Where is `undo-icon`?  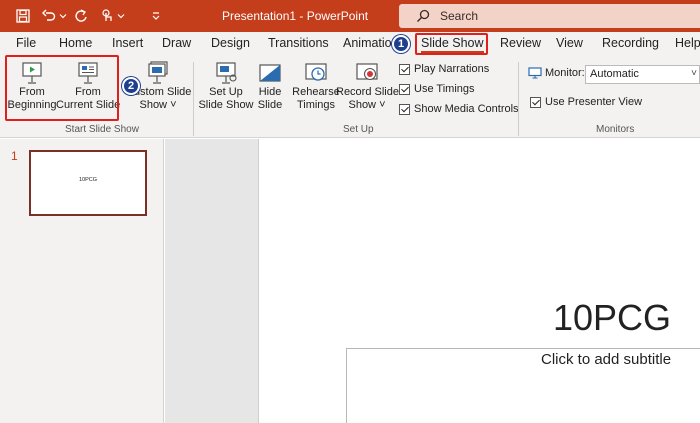
undo-icon is located at coordinates (49, 16).